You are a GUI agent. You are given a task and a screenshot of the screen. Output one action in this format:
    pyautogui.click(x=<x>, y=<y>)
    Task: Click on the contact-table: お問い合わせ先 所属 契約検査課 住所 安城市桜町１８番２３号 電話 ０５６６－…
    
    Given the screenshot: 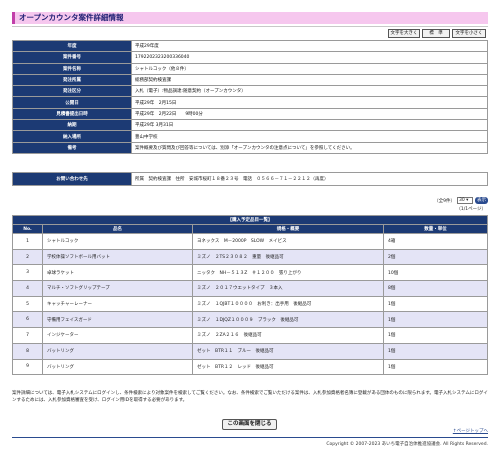 What is the action you would take?
    pyautogui.click(x=250, y=179)
    